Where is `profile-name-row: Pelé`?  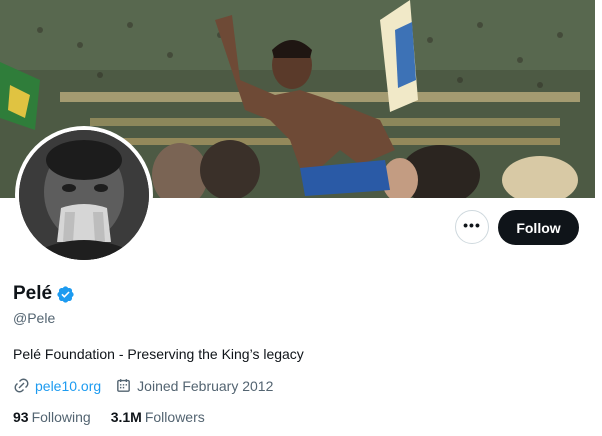
profile-name-row: Pelé is located at coordinates (44, 294).